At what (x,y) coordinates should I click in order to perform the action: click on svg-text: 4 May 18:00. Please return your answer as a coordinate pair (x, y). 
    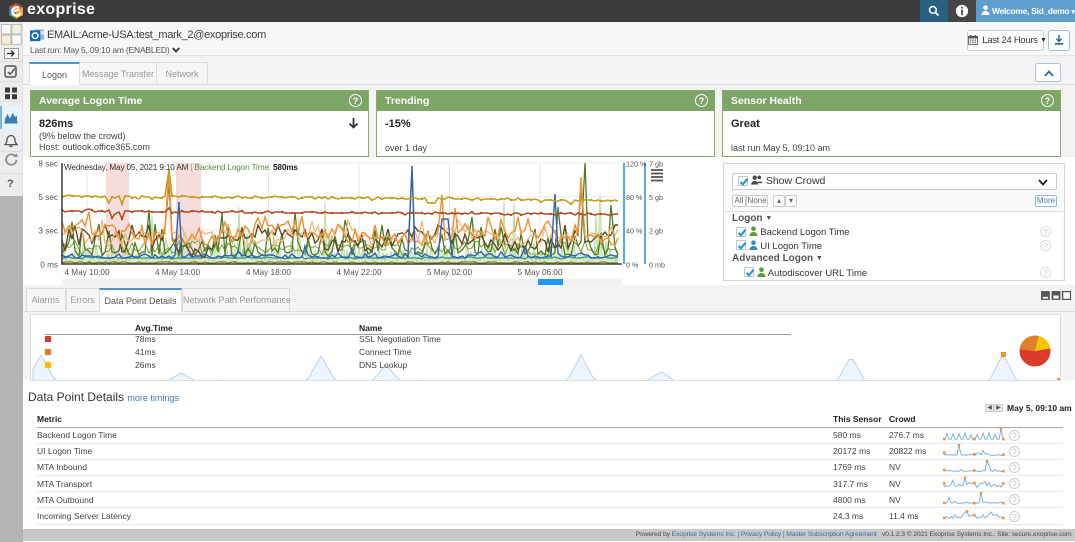
    Looking at the image, I should click on (269, 272).